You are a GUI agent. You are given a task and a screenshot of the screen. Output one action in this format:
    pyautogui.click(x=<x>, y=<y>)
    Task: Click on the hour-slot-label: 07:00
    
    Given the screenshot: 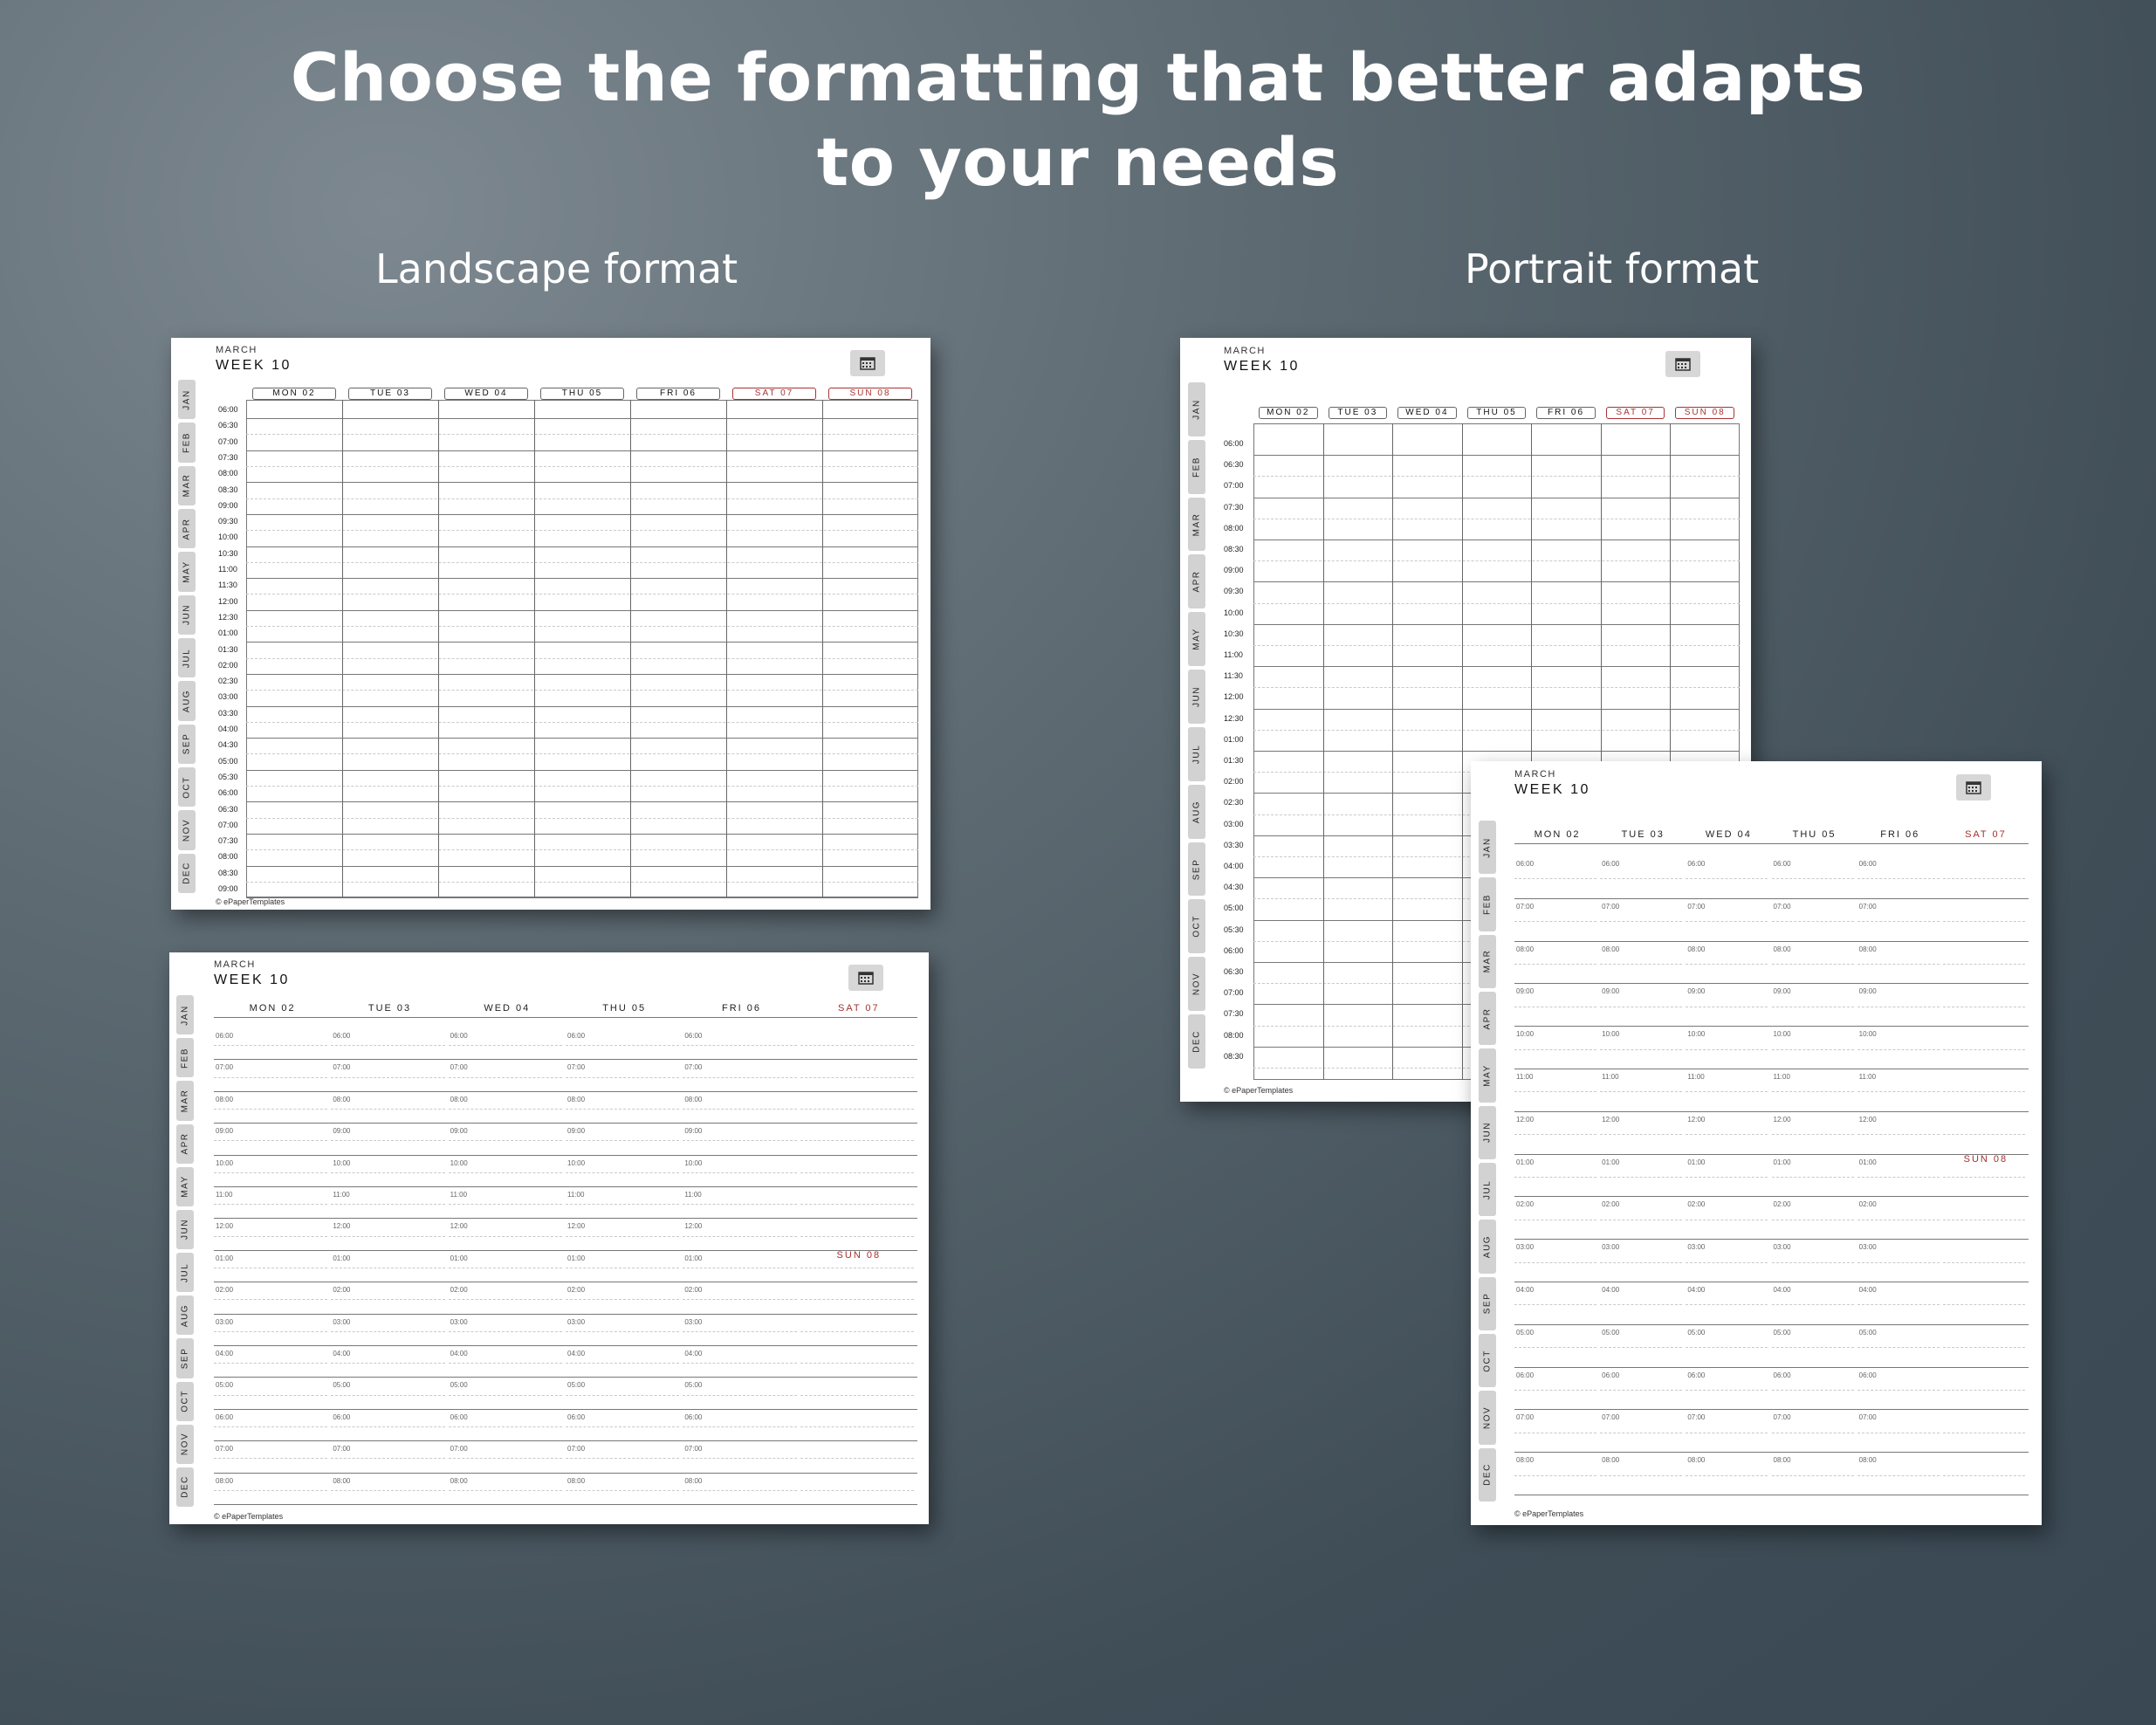 What is the action you would take?
    pyautogui.click(x=693, y=1450)
    